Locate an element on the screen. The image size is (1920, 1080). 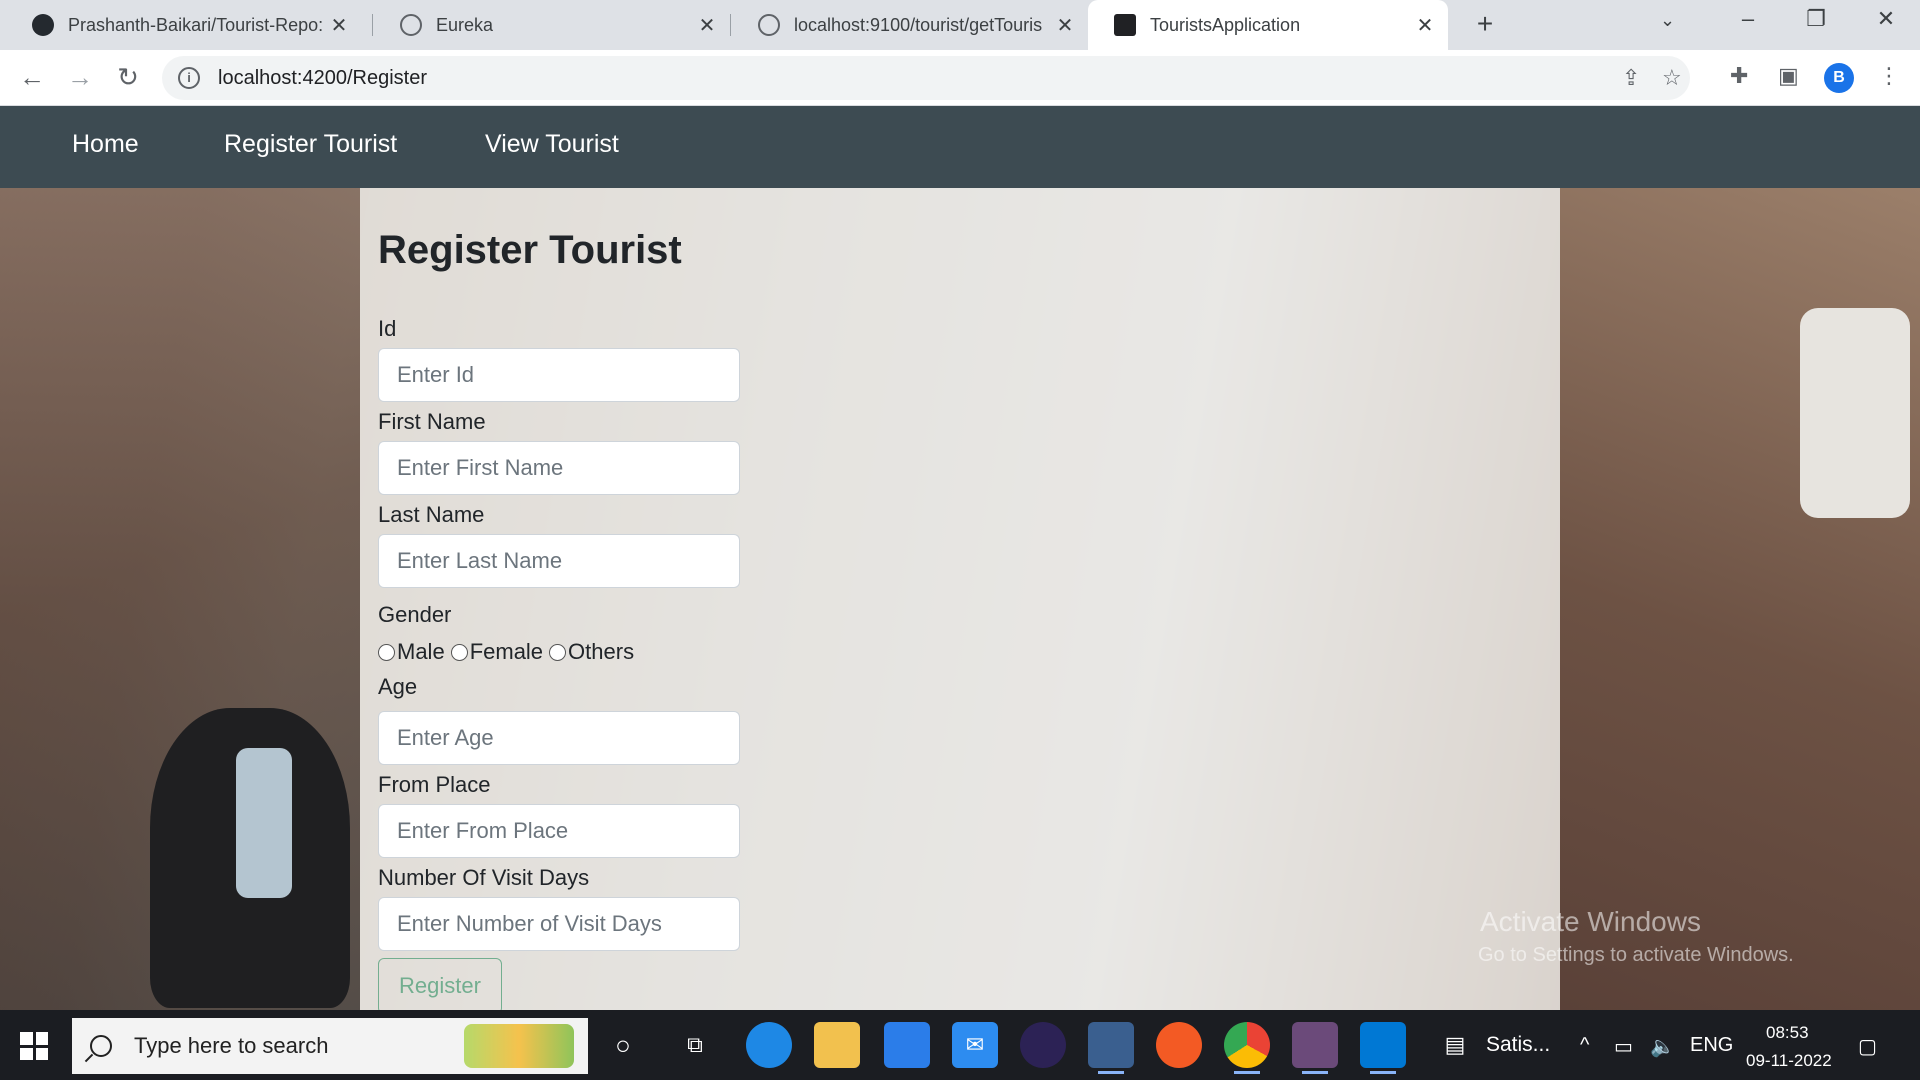
clock-time: 08:53 is located at coordinates (1787, 1033).